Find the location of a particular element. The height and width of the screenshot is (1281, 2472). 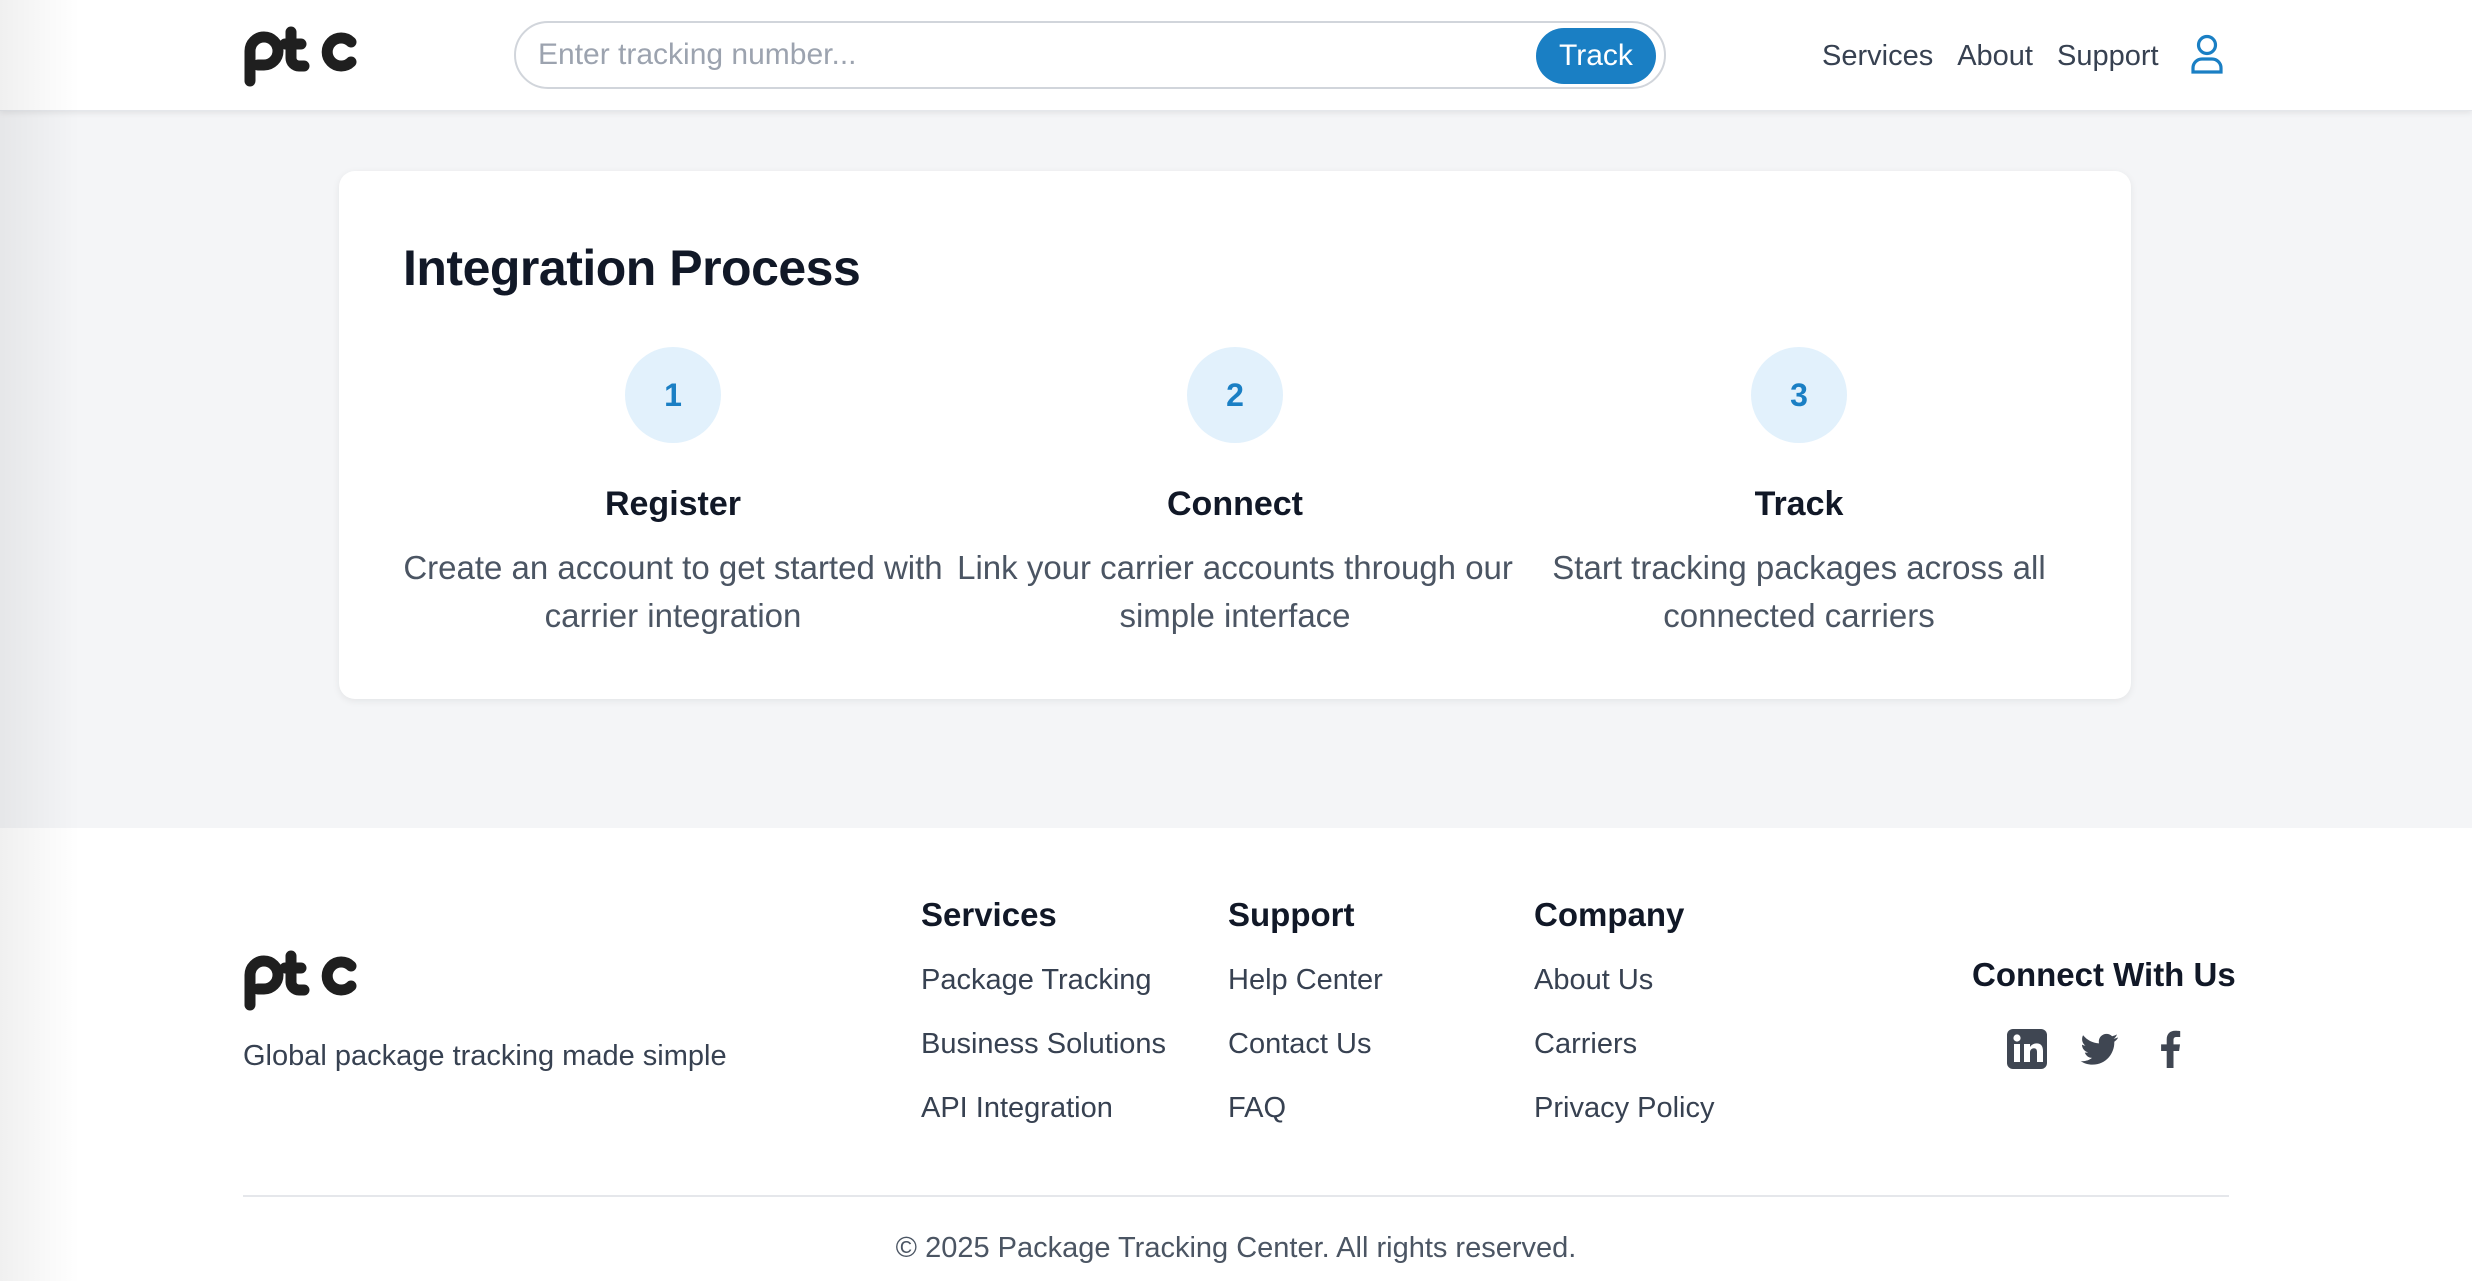

facebook-icon is located at coordinates (2171, 1049).